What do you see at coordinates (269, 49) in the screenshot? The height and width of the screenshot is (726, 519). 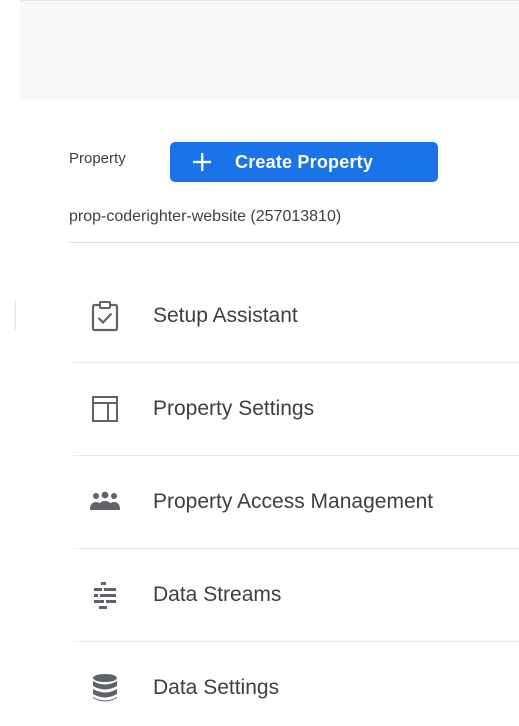 I see `header-band` at bounding box center [269, 49].